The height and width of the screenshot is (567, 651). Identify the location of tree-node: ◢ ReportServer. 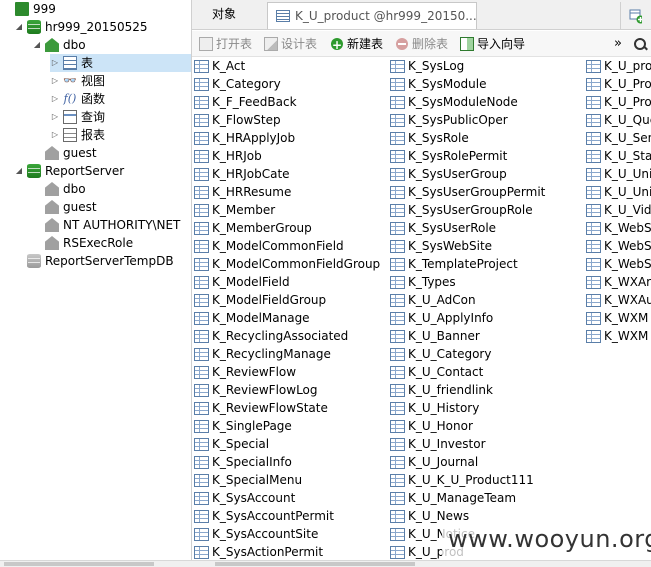
(69, 171).